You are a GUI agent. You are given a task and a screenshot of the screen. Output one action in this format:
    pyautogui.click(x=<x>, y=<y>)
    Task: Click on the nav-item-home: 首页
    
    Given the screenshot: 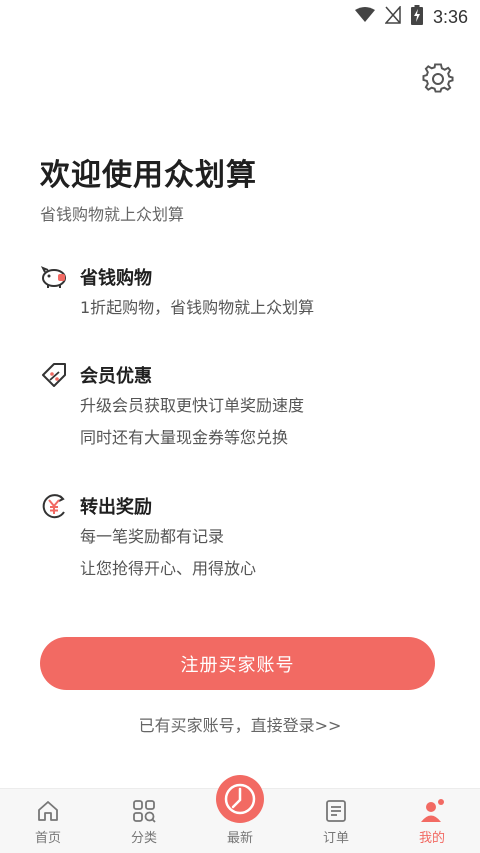 What is the action you would take?
    pyautogui.click(x=48, y=821)
    